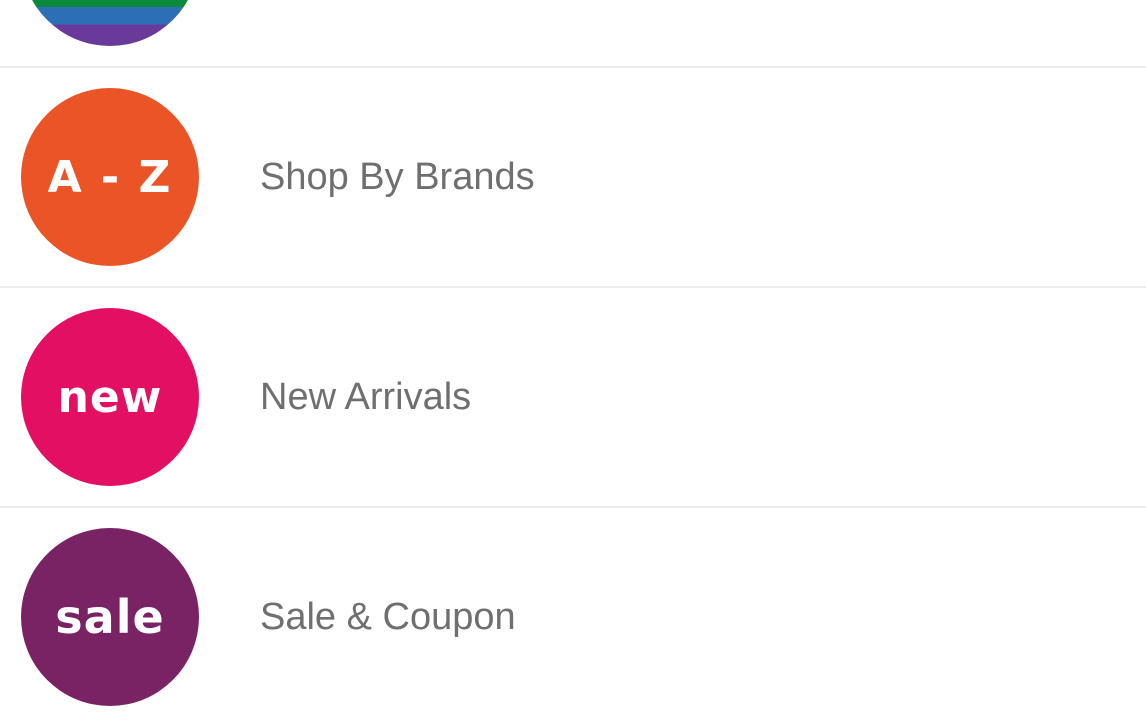 Image resolution: width=1146 pixels, height=728 pixels. I want to click on partial-category-icon, so click(110, 23).